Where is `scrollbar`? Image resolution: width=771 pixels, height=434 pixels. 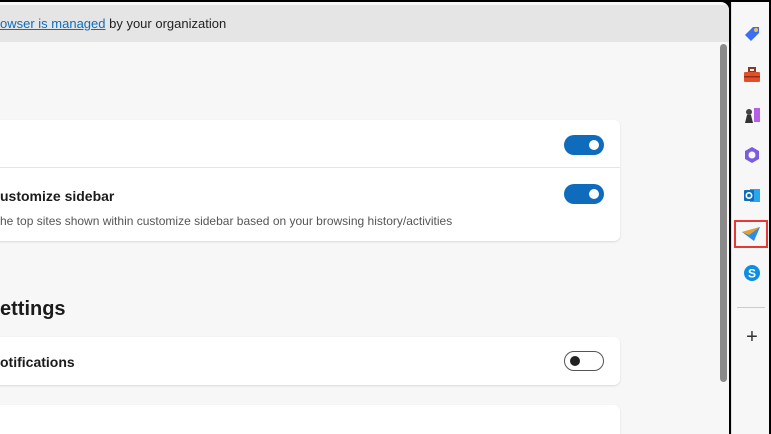 scrollbar is located at coordinates (723, 213).